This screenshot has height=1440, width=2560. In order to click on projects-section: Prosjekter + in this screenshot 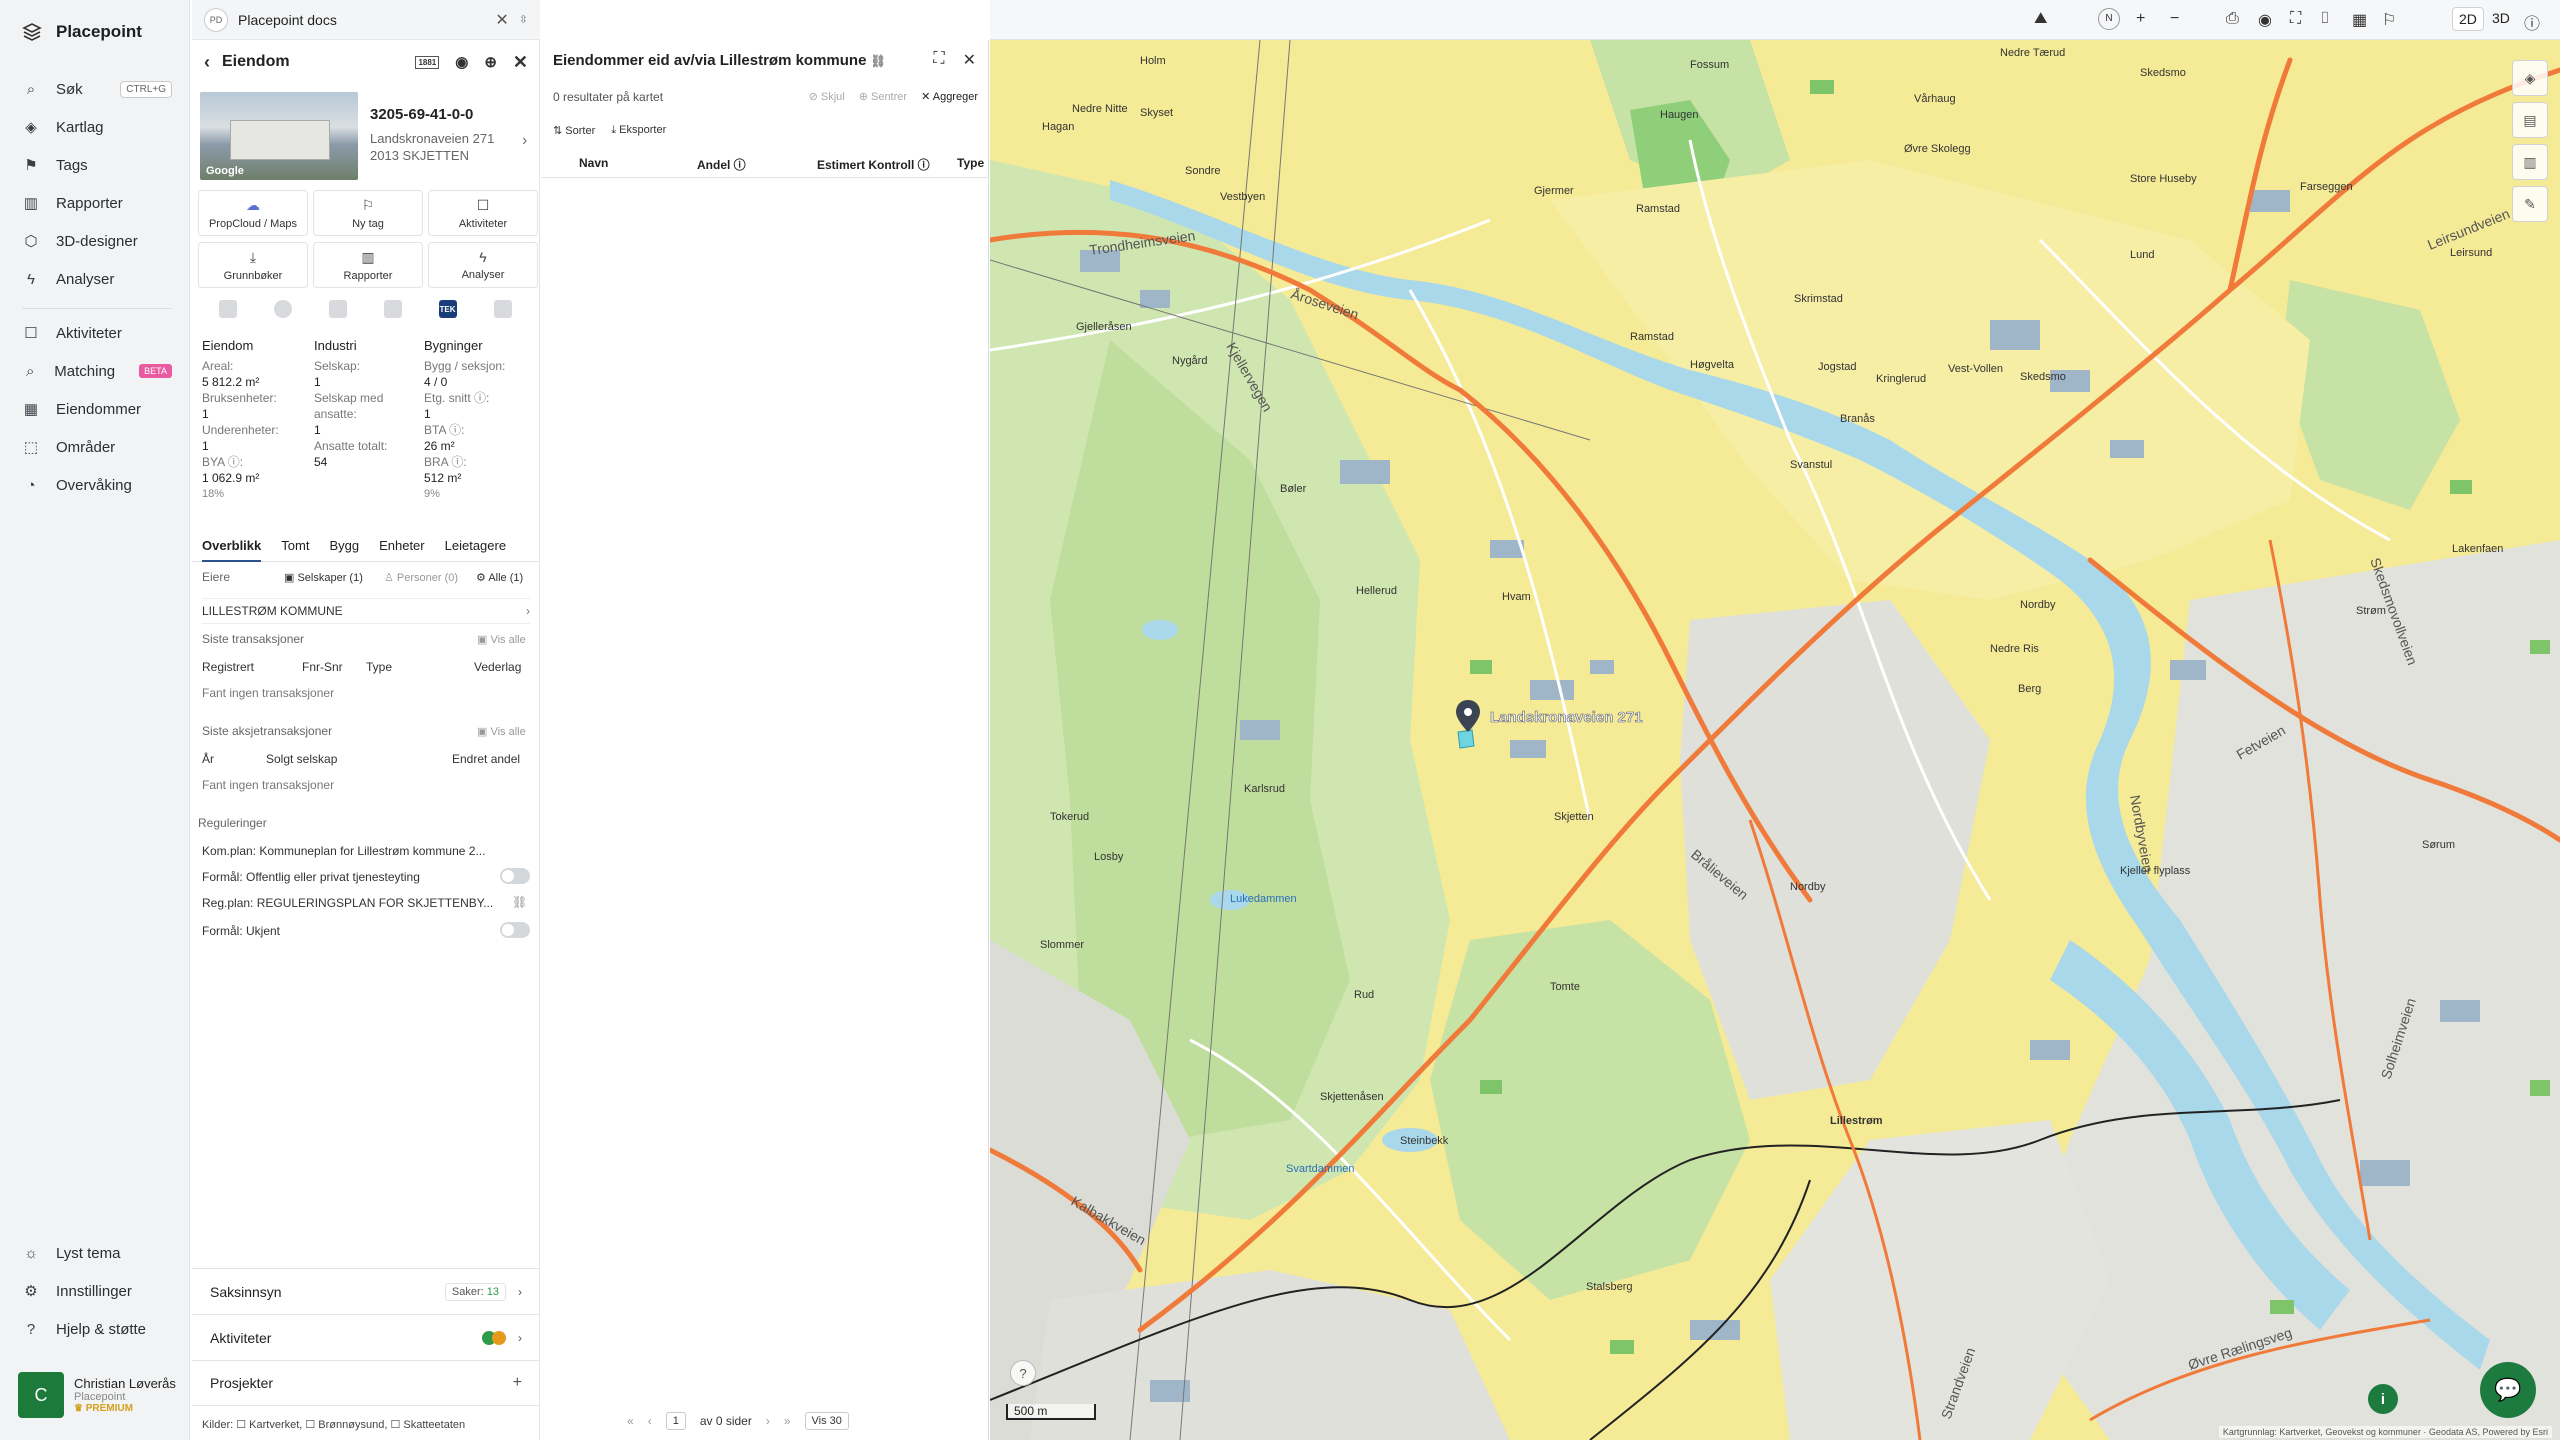, I will do `click(366, 1383)`.